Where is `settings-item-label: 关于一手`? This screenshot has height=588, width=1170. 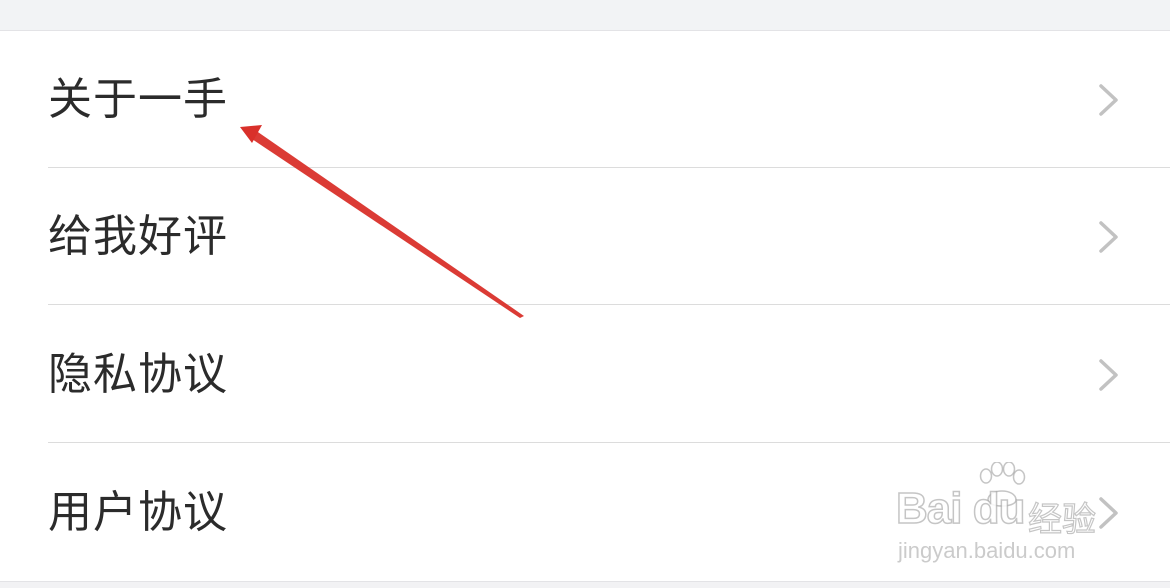 settings-item-label: 关于一手 is located at coordinates (138, 99).